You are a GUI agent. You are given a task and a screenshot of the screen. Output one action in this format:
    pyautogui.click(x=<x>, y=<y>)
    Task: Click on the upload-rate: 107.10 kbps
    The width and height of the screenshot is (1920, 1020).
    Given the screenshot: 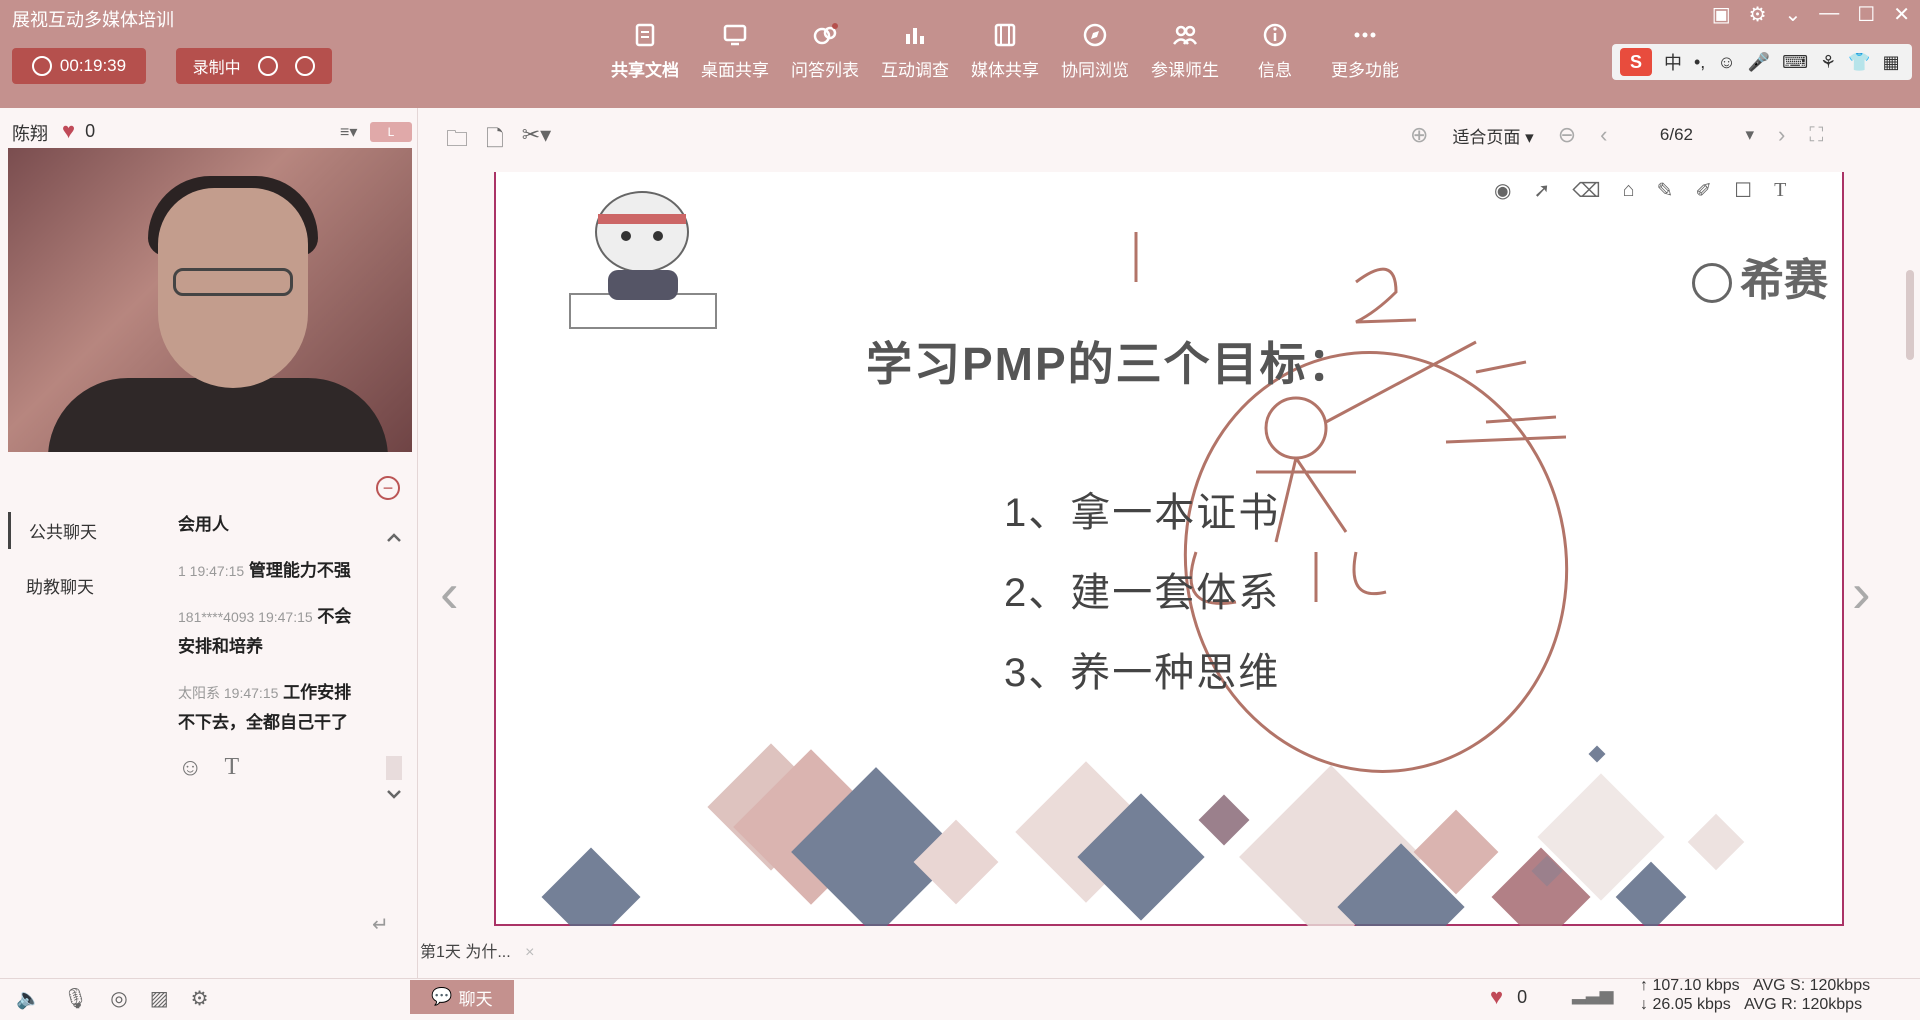 What is the action you would take?
    pyautogui.click(x=1696, y=985)
    